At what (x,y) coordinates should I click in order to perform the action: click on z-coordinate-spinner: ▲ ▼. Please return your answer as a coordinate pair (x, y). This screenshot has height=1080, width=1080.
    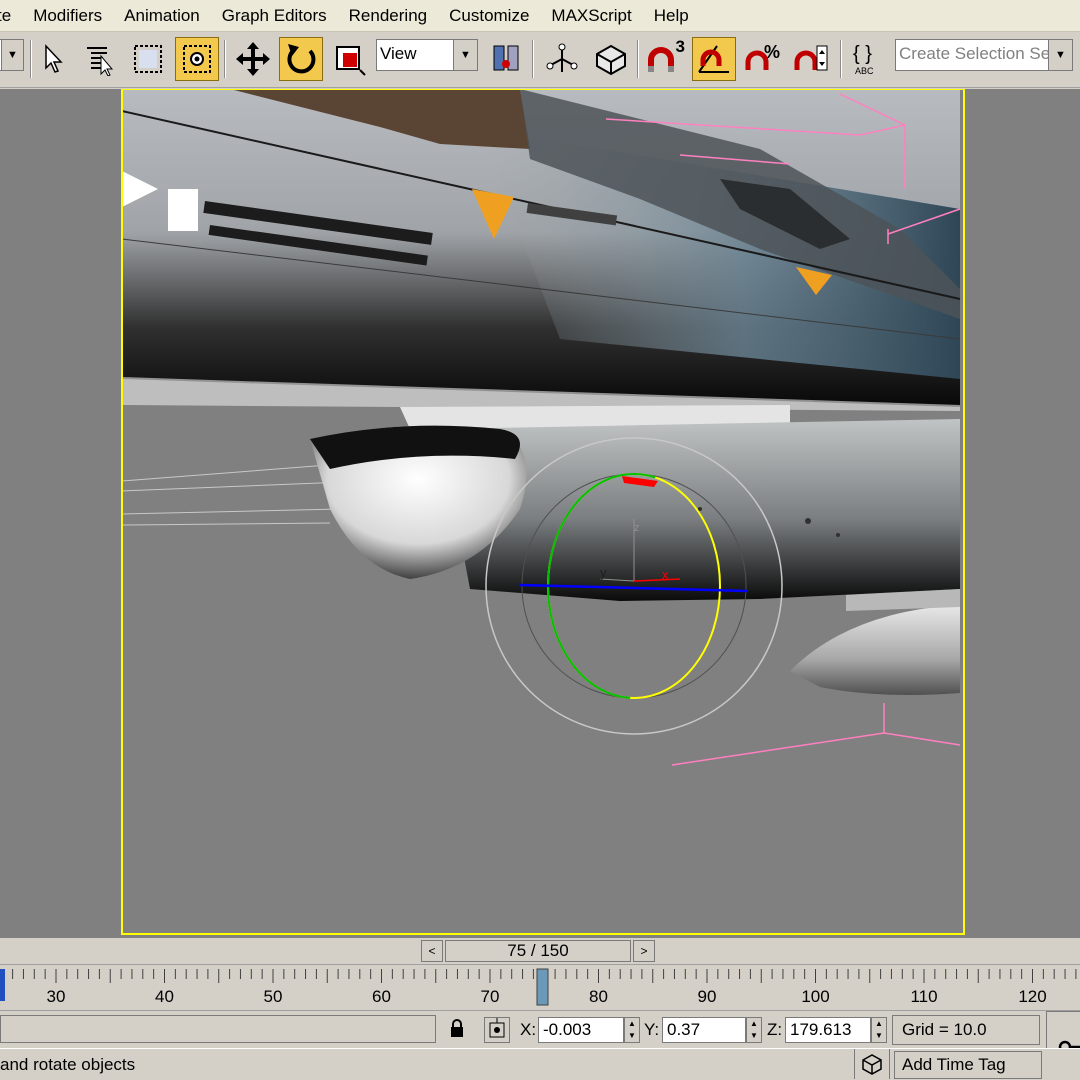
    Looking at the image, I should click on (879, 1030).